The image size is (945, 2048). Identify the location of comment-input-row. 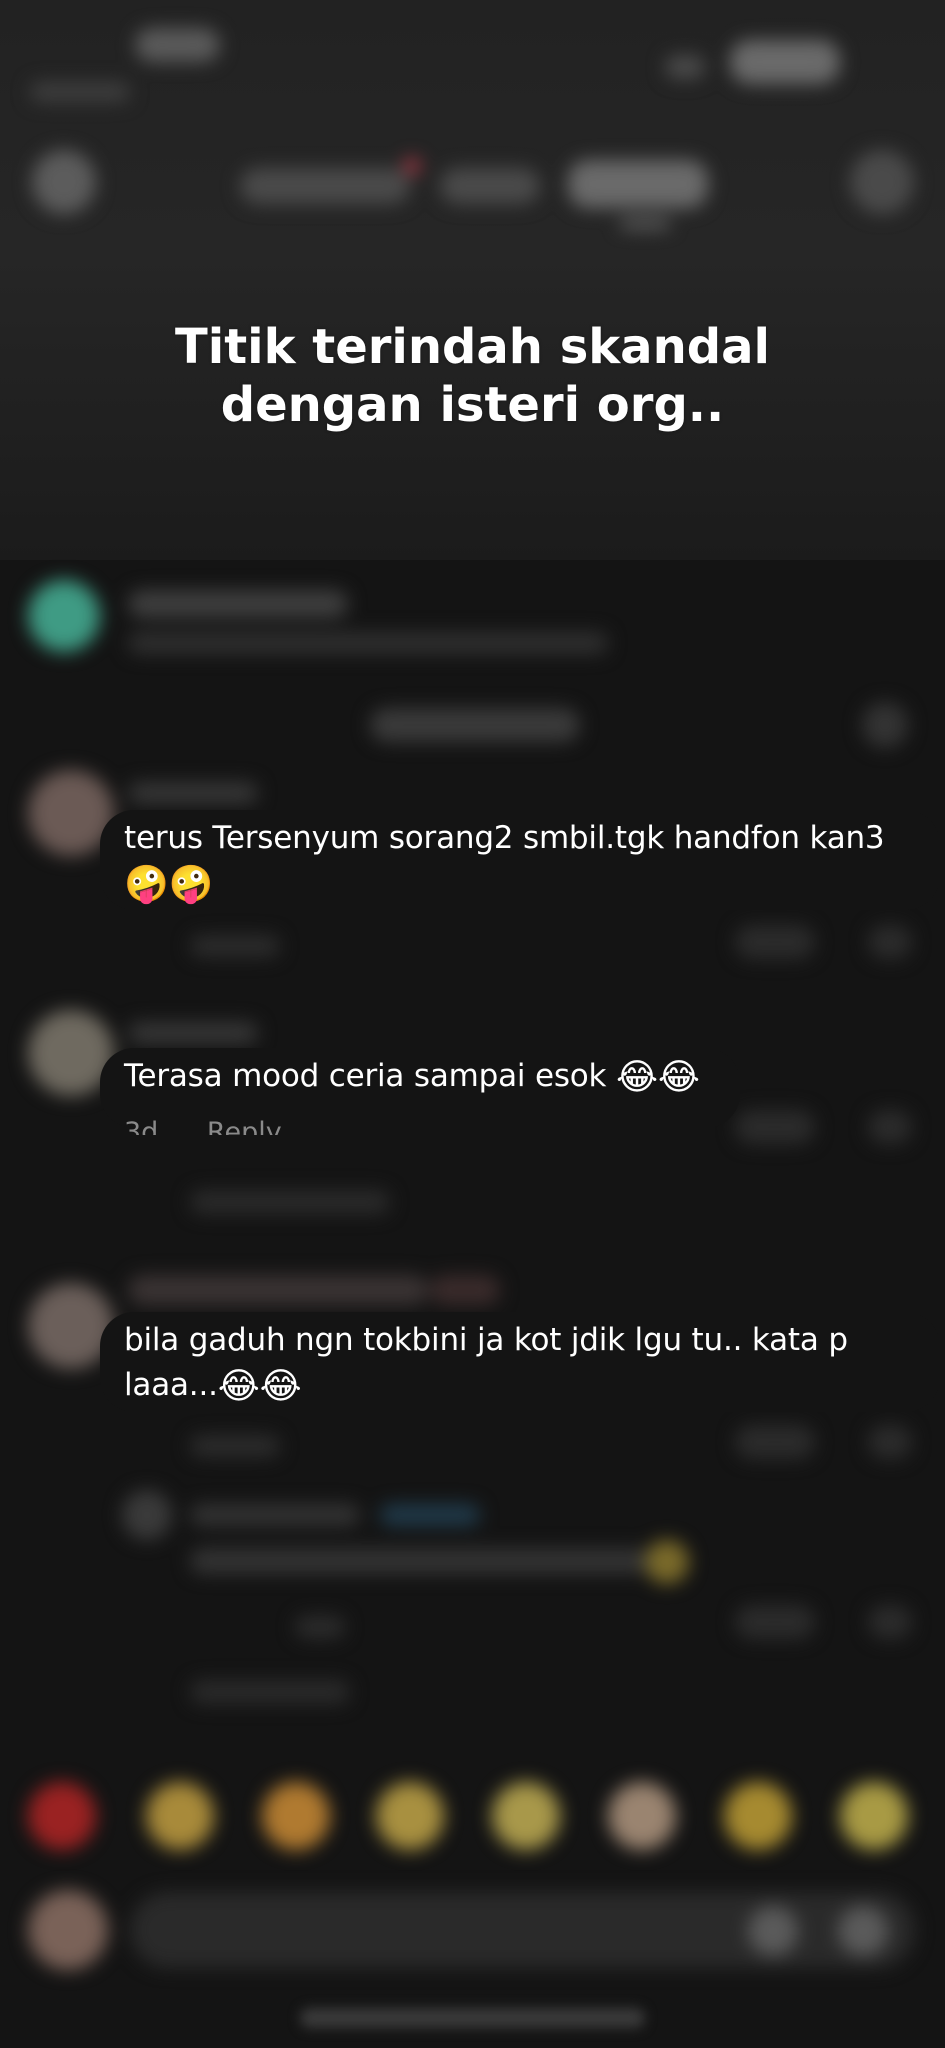
(472, 1930).